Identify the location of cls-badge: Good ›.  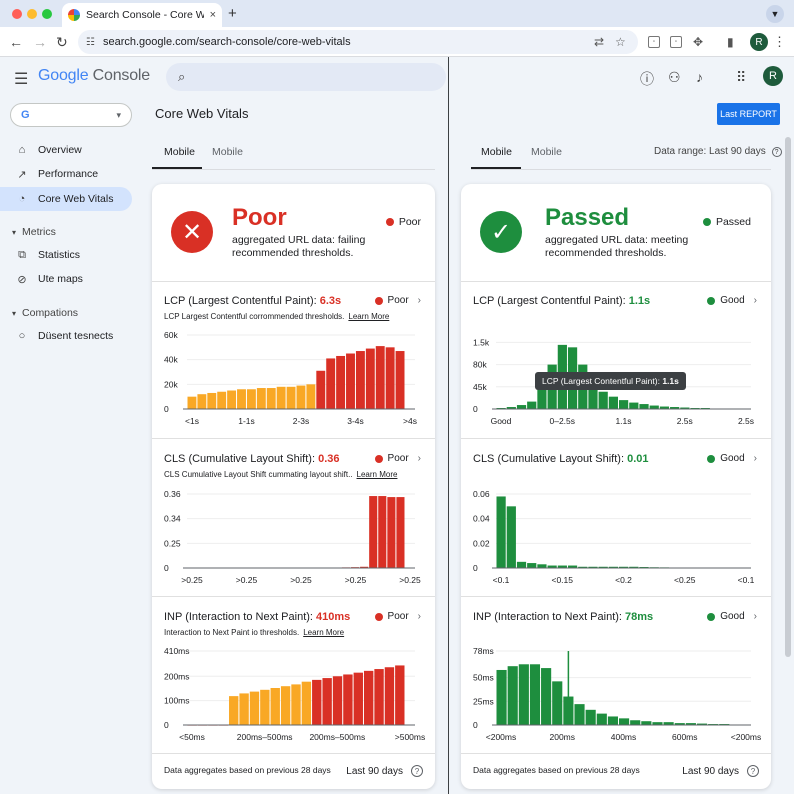
(732, 458).